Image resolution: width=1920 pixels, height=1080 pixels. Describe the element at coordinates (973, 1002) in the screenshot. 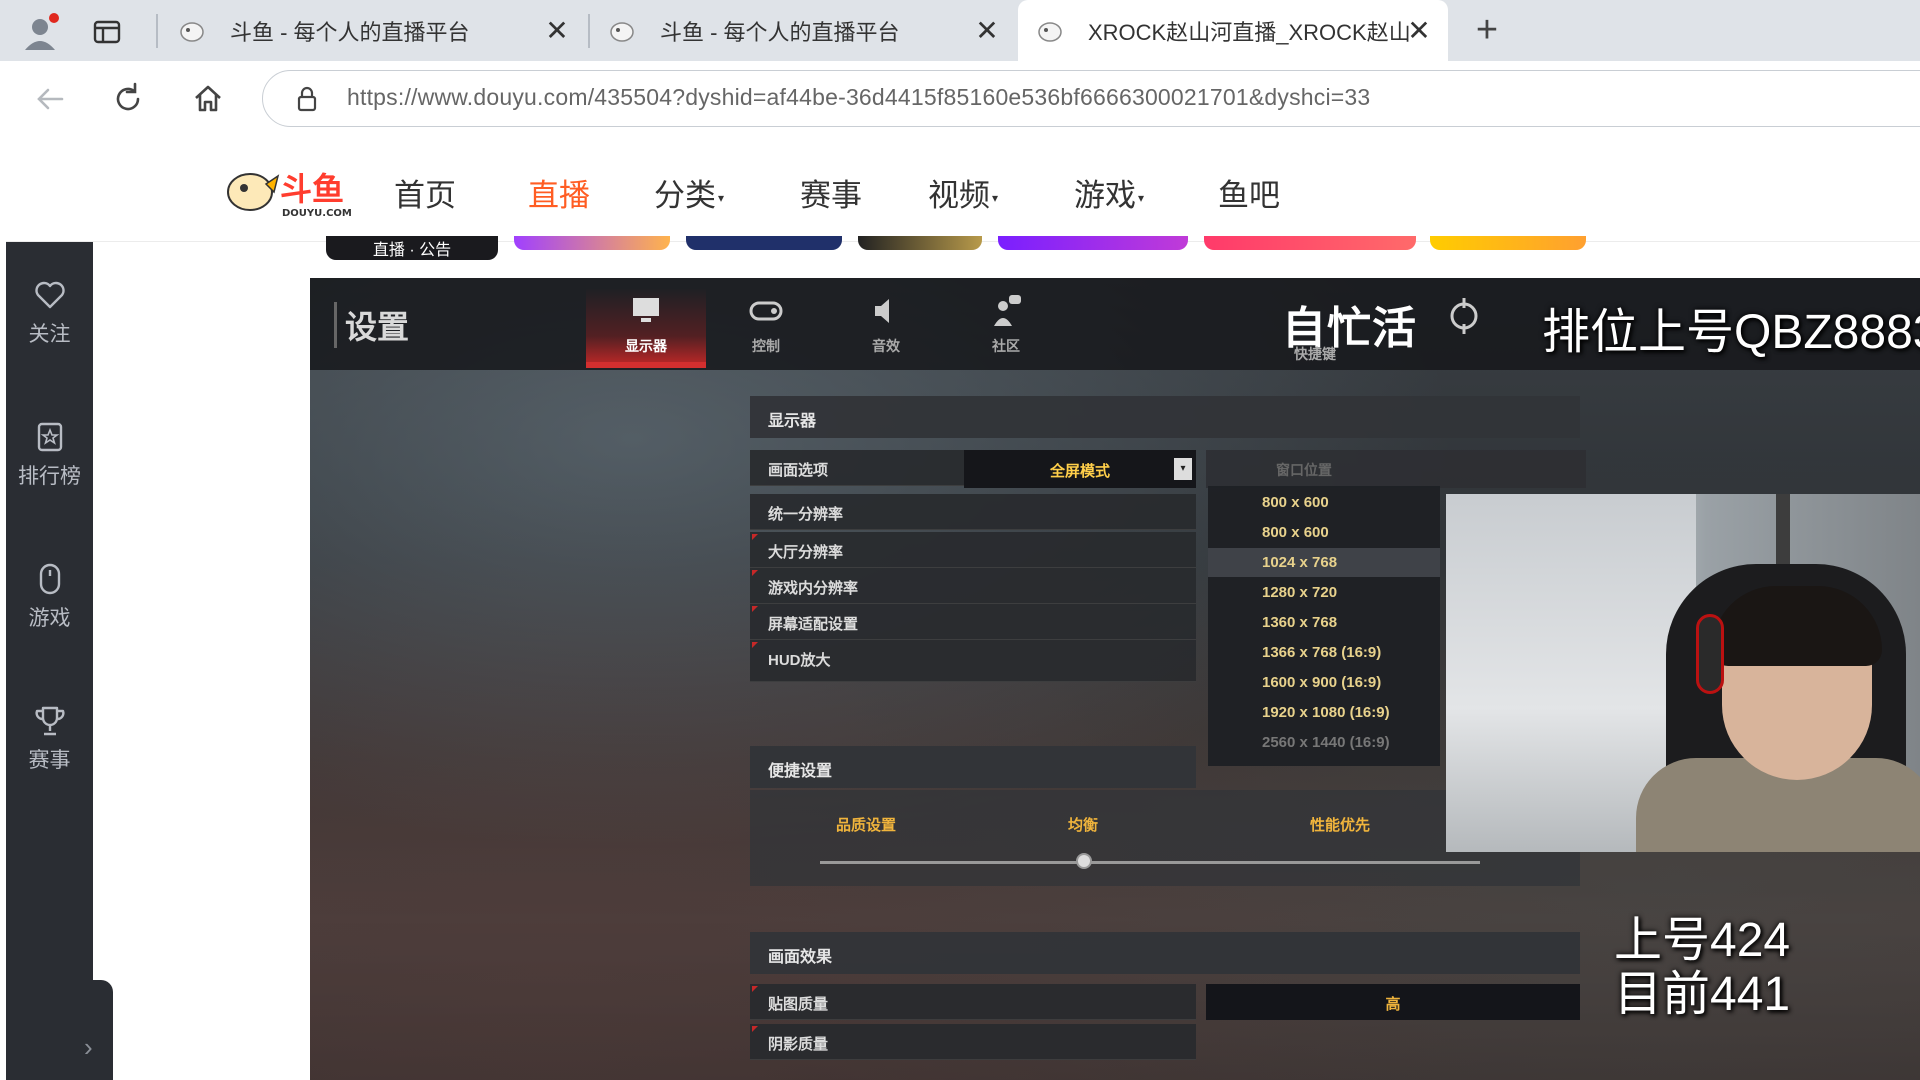

I see `setting-row: 贴图质量` at that location.